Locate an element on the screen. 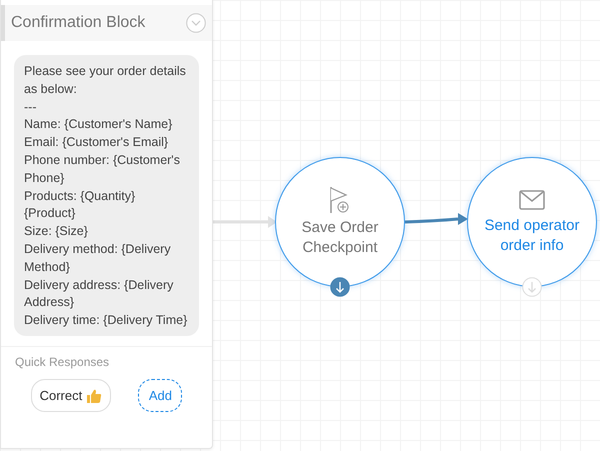 The image size is (600, 451). collapse-icon is located at coordinates (196, 23).